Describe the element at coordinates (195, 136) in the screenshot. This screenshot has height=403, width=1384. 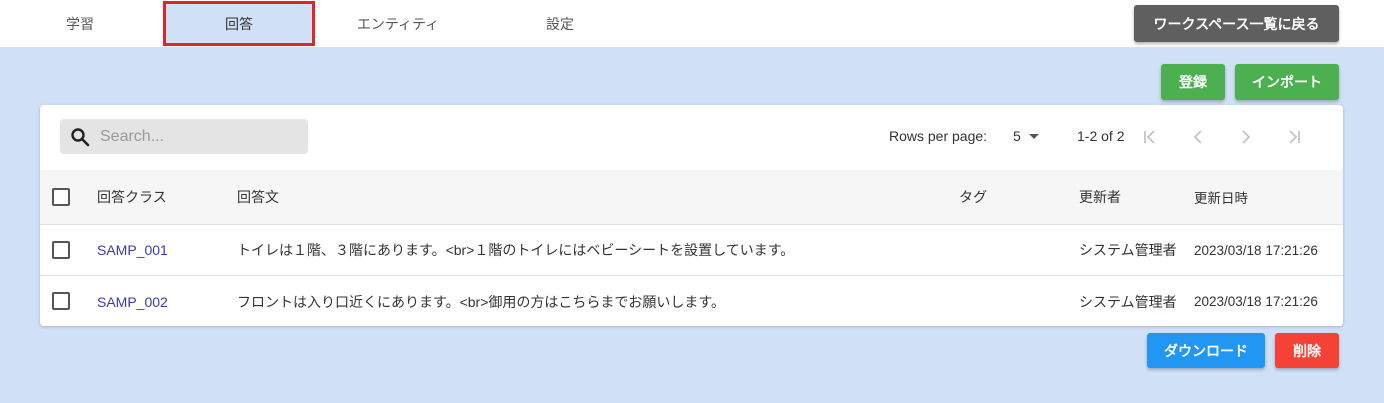
I see `search-input` at that location.